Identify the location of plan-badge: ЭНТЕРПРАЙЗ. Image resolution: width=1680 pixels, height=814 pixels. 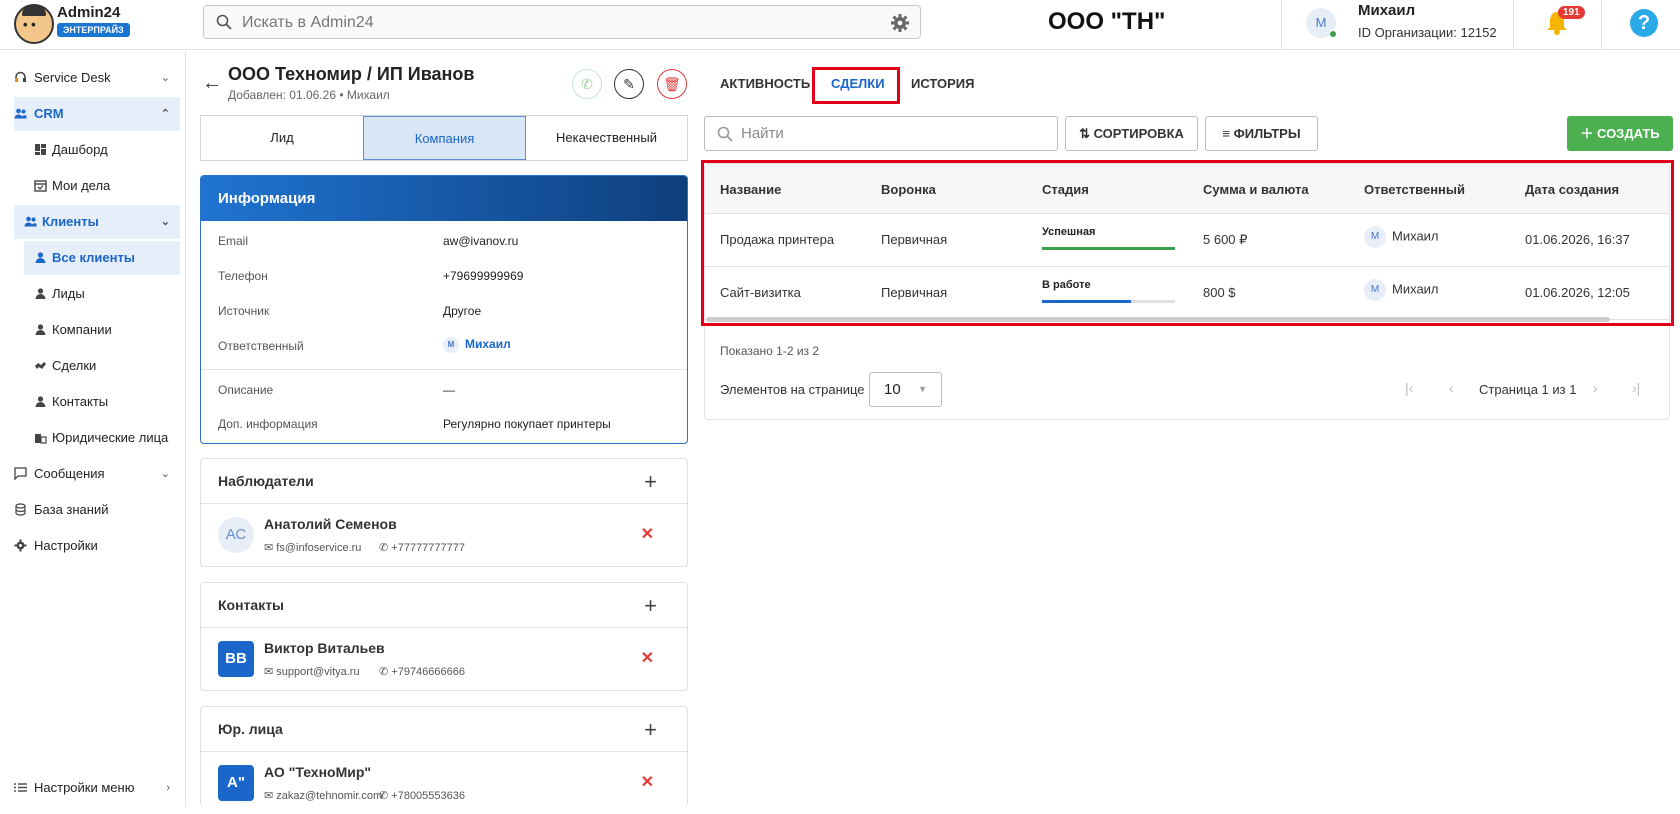
(93, 30).